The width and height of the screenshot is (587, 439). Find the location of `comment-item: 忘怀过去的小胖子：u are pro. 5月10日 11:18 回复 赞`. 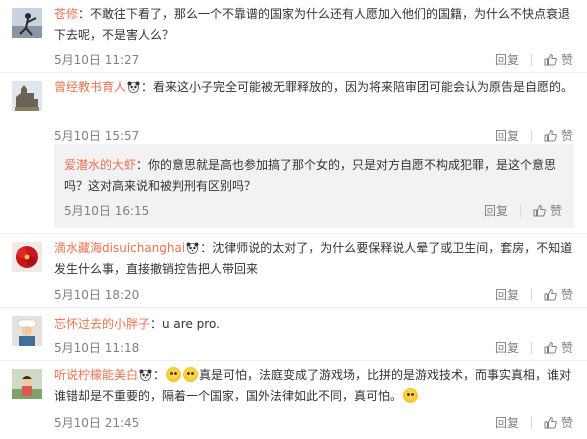

comment-item: 忘怀过去的小胖子：u are pro. 5月10日 11:18 回复 赞 is located at coordinates (293, 334).